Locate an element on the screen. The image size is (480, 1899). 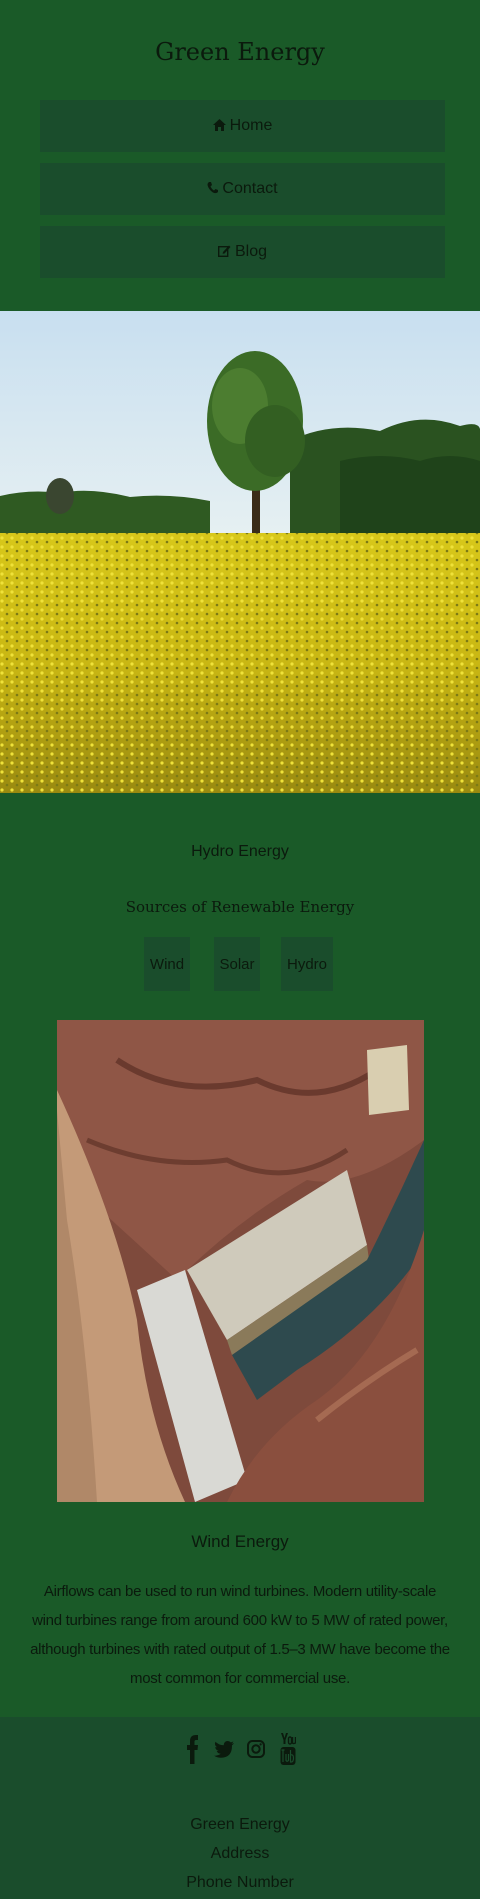
nav-blog-label: Blog is located at coordinates (251, 251).